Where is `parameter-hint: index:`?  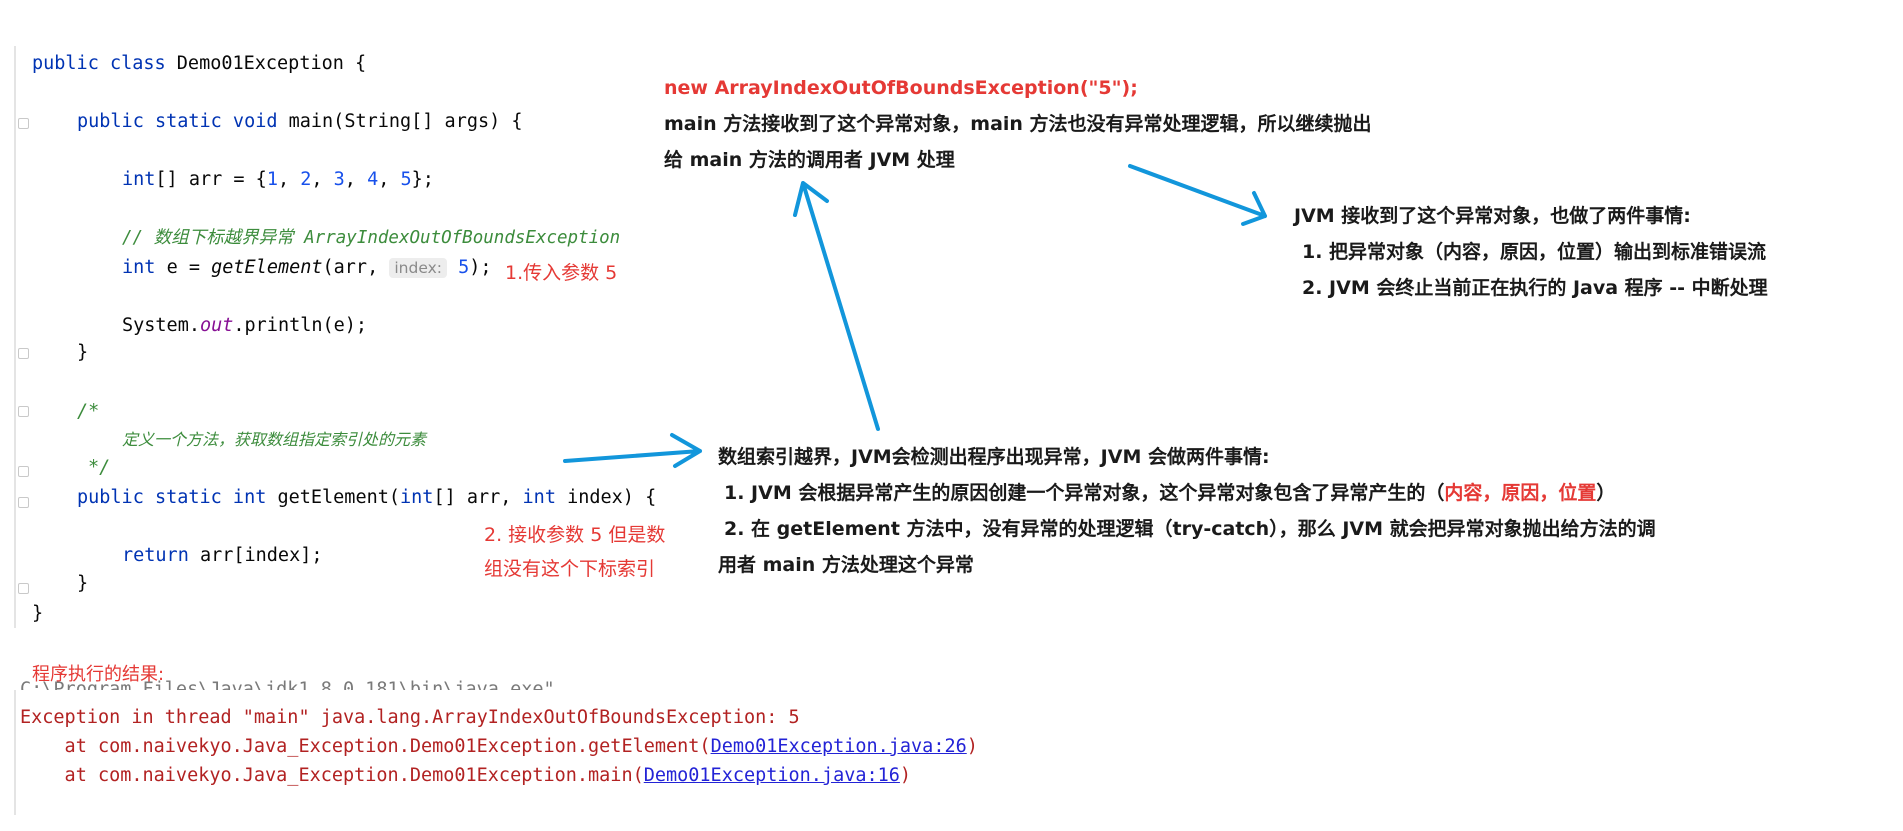 parameter-hint: index: is located at coordinates (418, 268).